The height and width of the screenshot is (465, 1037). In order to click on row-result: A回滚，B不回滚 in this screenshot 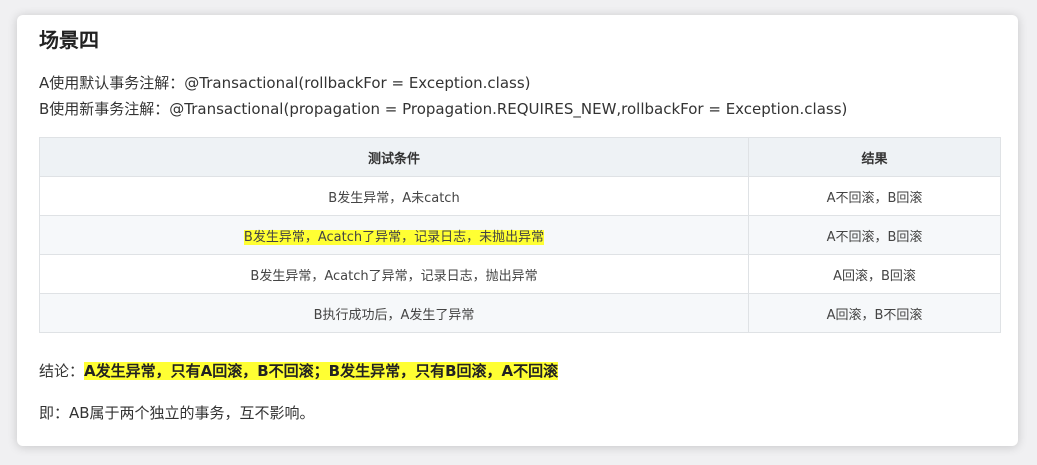, I will do `click(874, 313)`.